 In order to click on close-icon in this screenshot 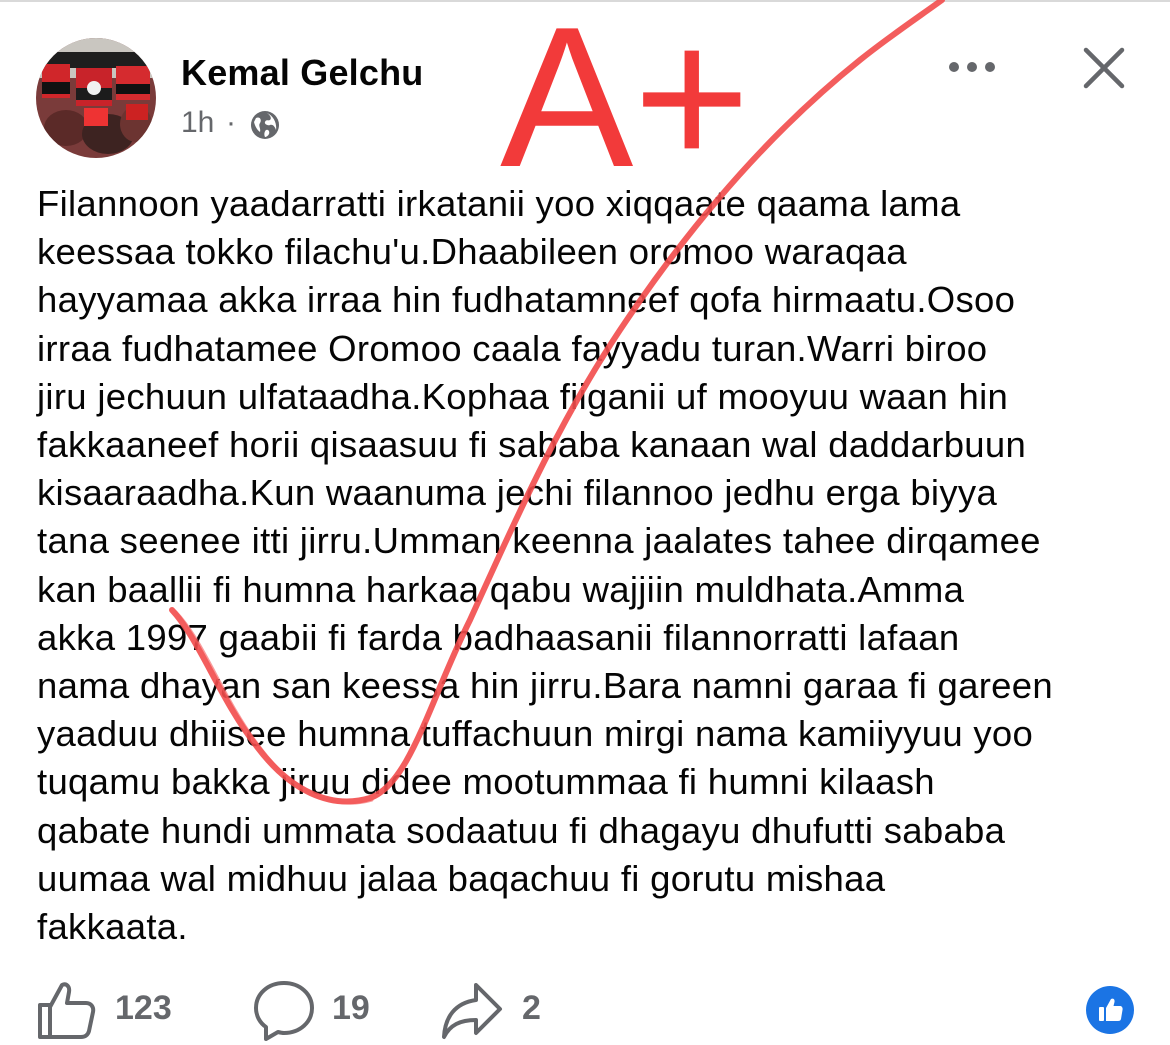, I will do `click(1104, 68)`.